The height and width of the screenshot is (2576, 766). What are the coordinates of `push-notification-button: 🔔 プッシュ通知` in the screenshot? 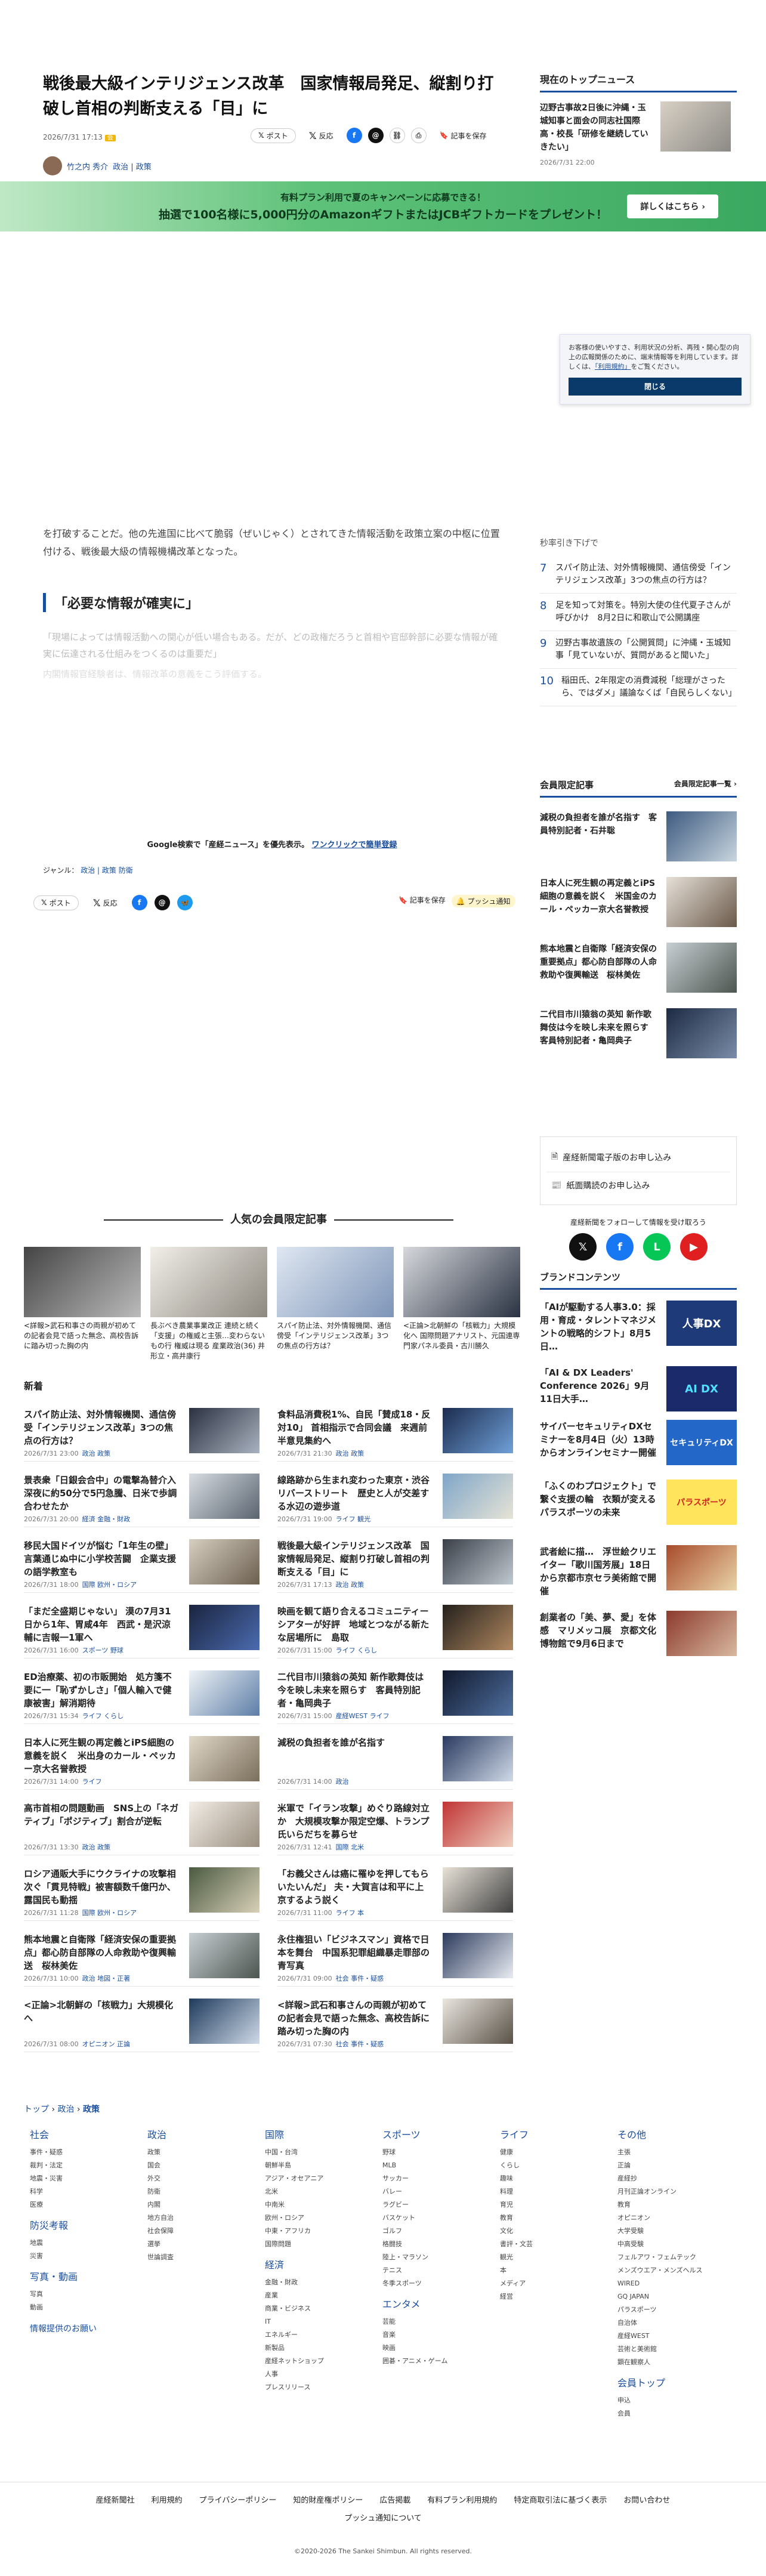 It's located at (483, 901).